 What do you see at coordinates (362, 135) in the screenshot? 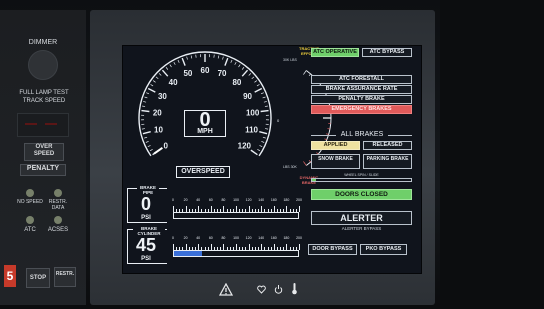
I see `all-brakes-title: ALL BRAKES` at bounding box center [362, 135].